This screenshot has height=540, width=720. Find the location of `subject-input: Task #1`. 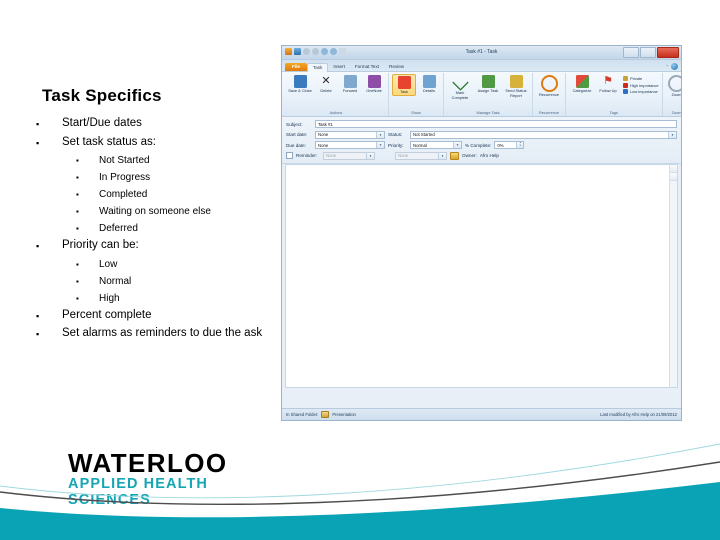

subject-input: Task #1 is located at coordinates (496, 124).